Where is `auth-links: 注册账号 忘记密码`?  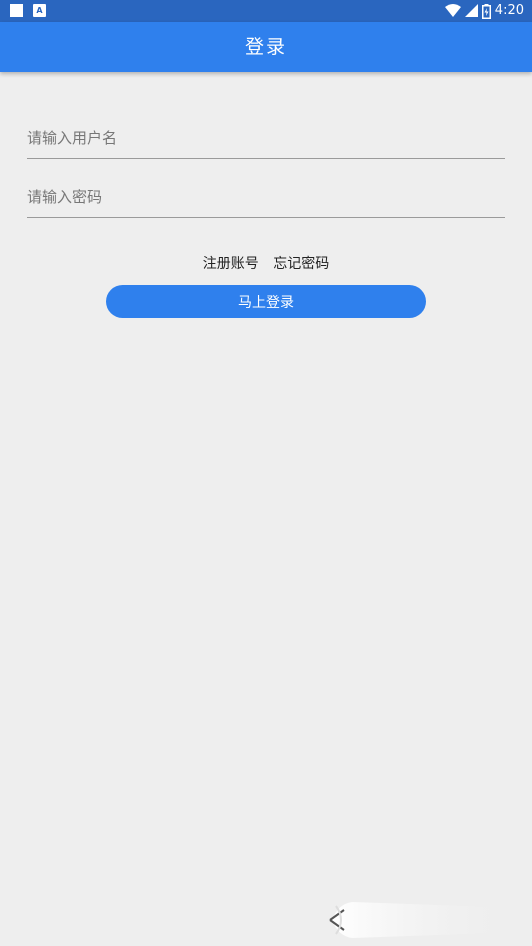 auth-links: 注册账号 忘记密码 is located at coordinates (266, 263).